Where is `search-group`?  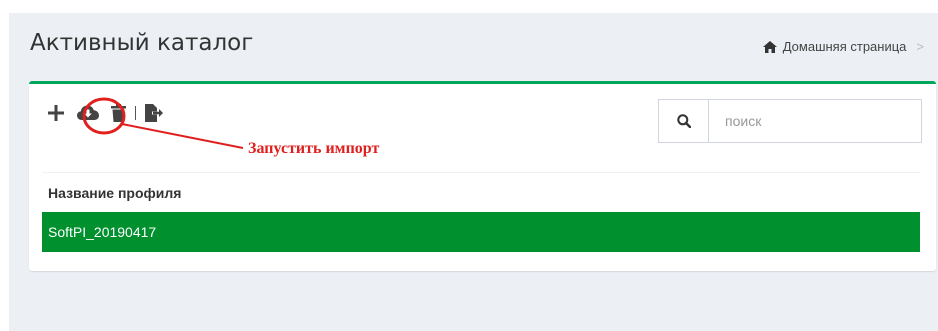
search-group is located at coordinates (790, 121).